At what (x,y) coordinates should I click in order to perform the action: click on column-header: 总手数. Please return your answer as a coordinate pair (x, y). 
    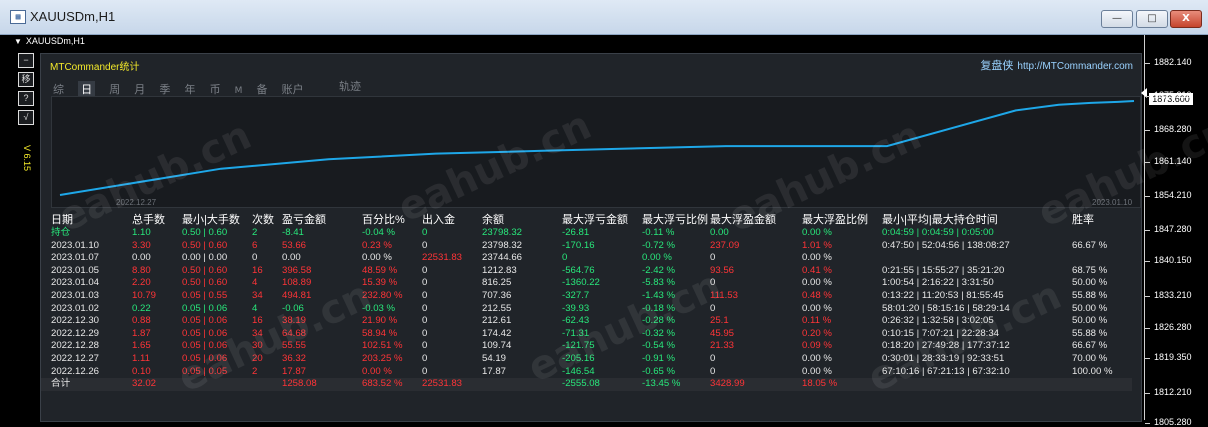
    Looking at the image, I should click on (157, 219).